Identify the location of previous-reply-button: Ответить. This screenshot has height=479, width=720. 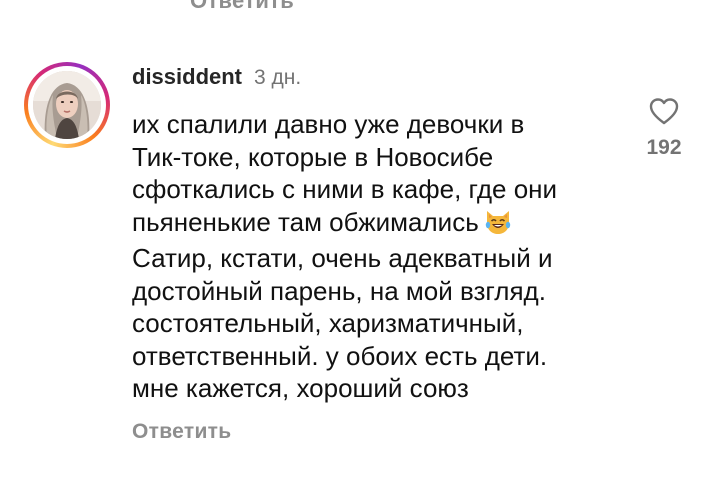
(242, 7).